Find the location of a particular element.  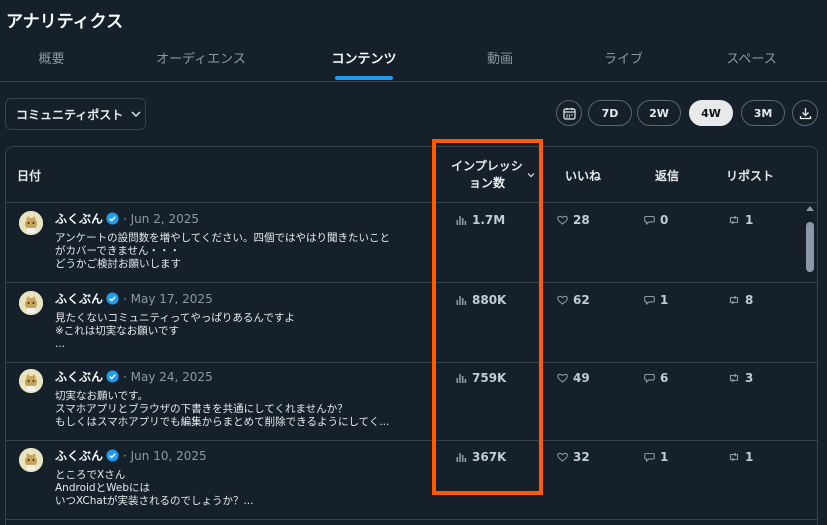

replies-cell: 6 is located at coordinates (656, 378).